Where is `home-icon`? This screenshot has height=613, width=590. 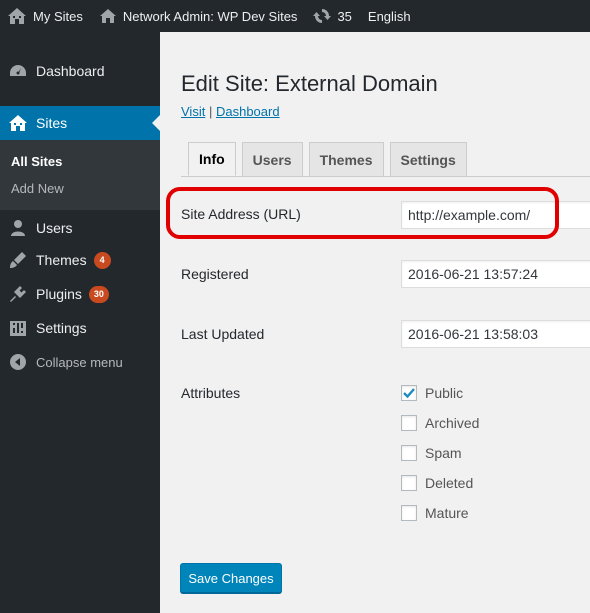 home-icon is located at coordinates (107, 16).